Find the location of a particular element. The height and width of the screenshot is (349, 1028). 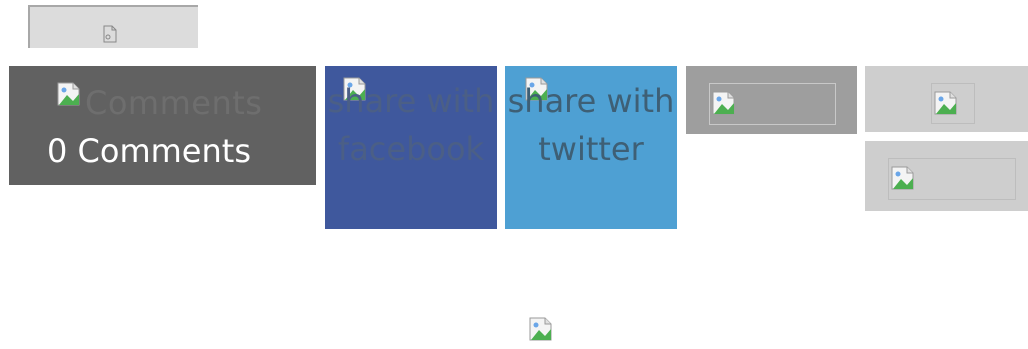

grey-image-button is located at coordinates (771, 100).